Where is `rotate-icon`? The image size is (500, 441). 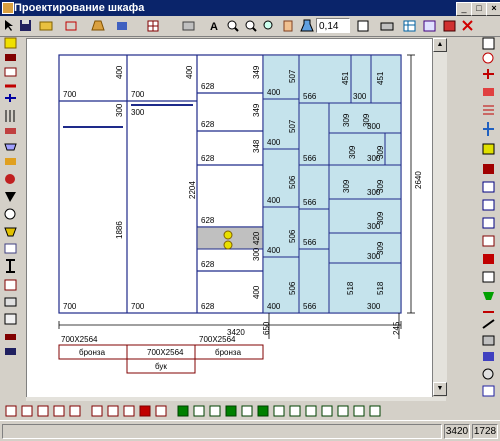
rotate-icon is located at coordinates (488, 58).